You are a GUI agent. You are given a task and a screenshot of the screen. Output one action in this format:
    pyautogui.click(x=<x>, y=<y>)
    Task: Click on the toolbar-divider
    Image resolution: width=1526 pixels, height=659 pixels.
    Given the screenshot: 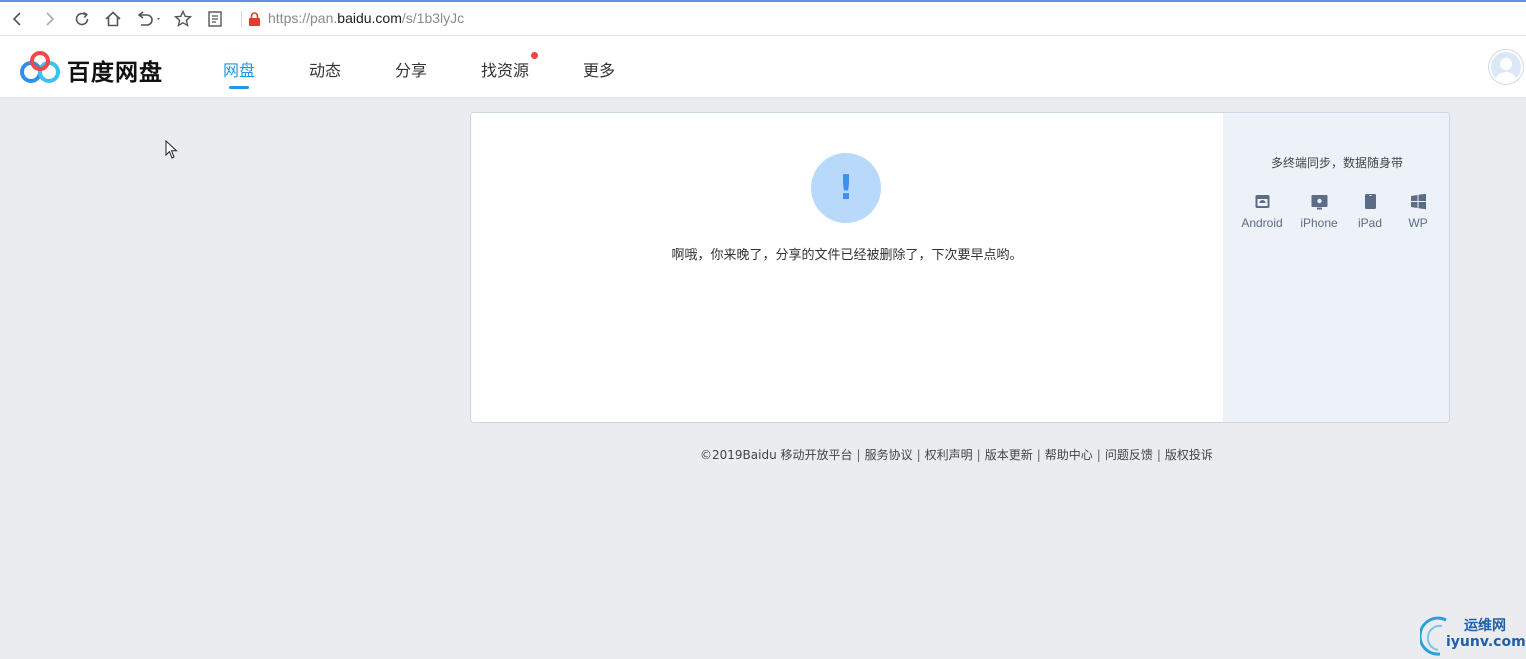 What is the action you would take?
    pyautogui.click(x=241, y=19)
    